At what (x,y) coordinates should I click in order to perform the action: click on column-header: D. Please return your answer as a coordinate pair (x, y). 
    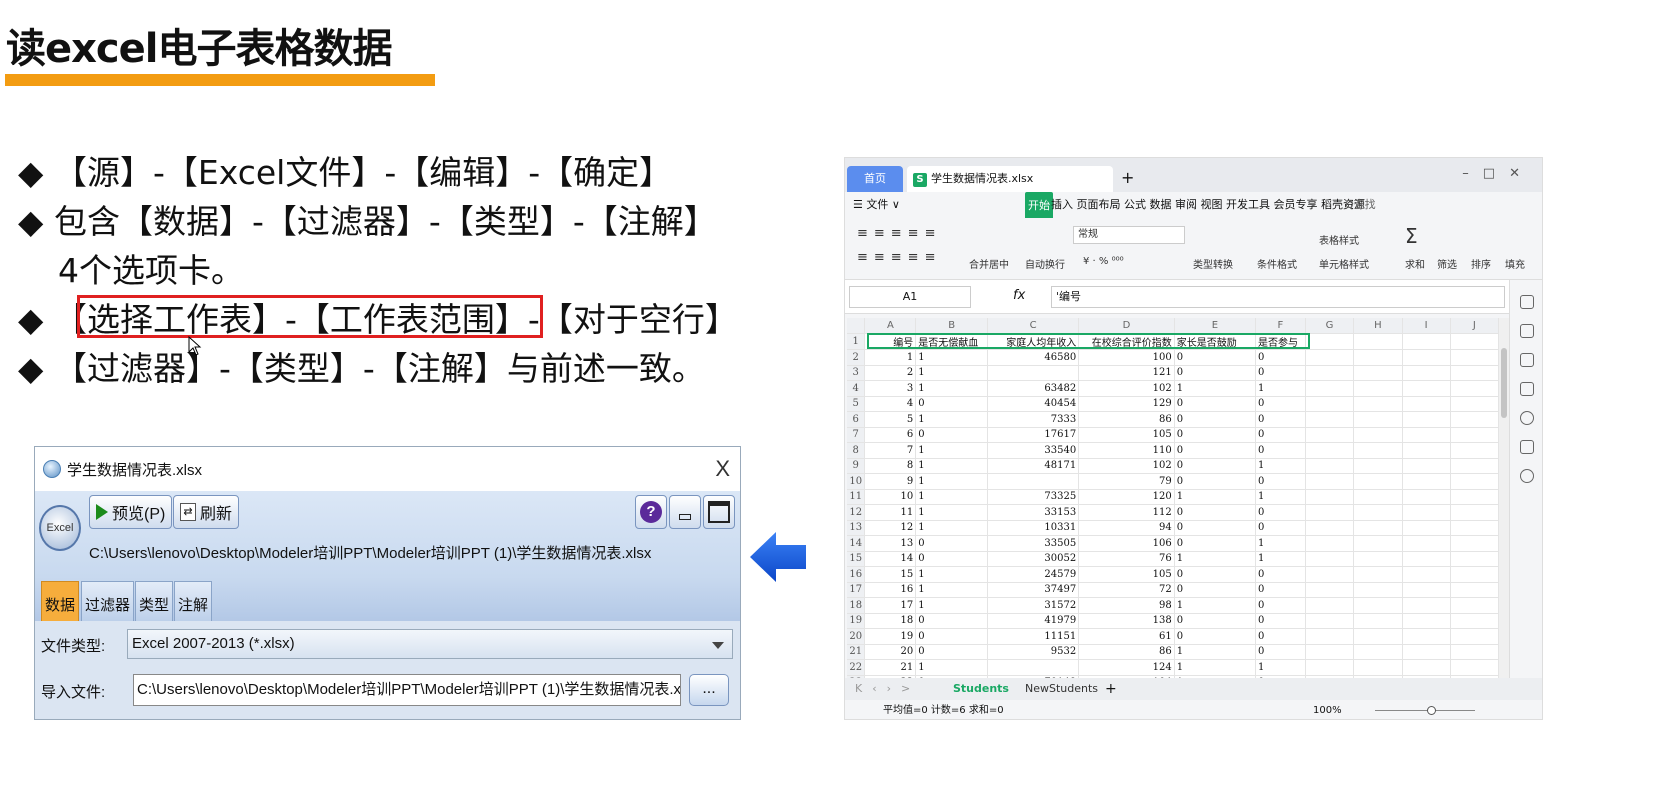
    Looking at the image, I should click on (1126, 326).